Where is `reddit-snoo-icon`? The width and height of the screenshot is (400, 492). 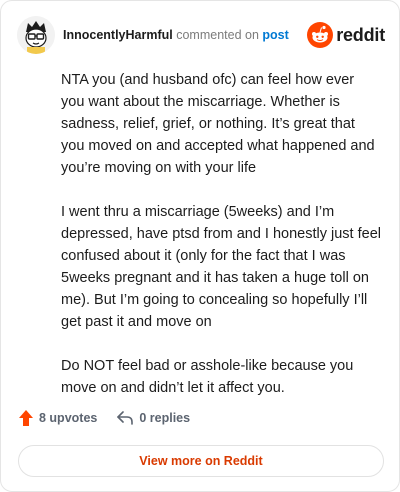 reddit-snoo-icon is located at coordinates (320, 35).